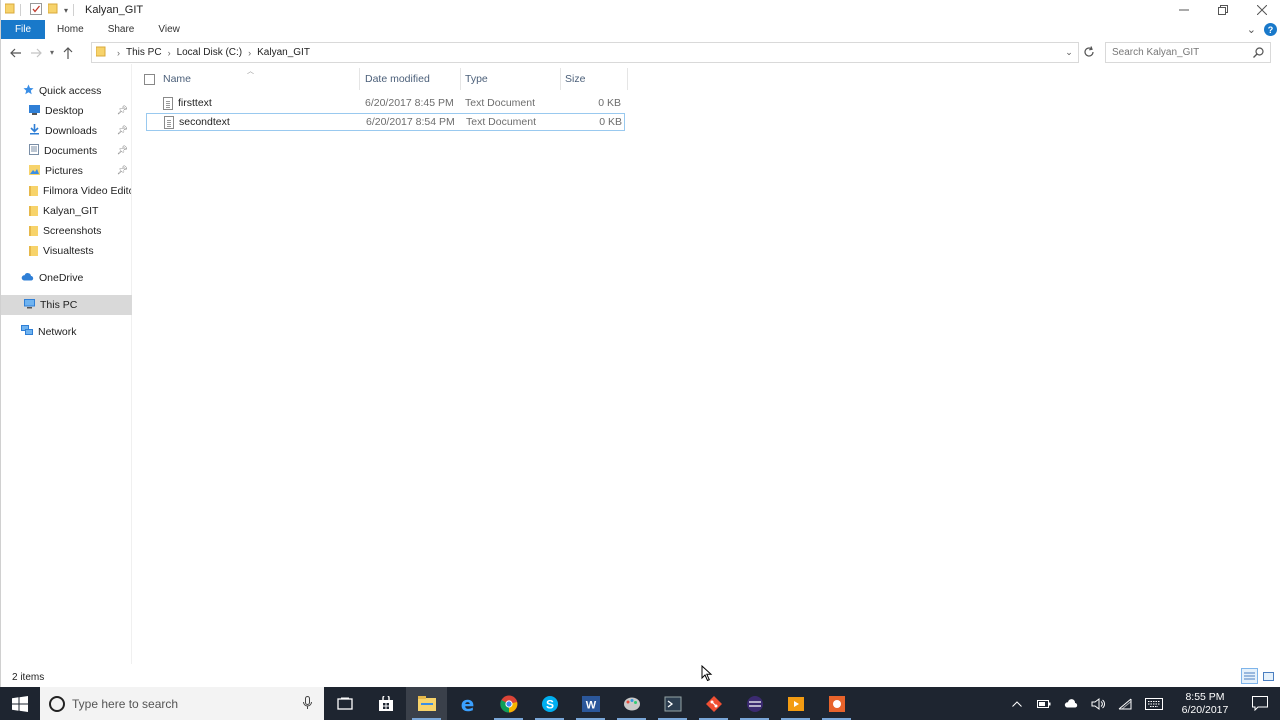 The image size is (1280, 720). Describe the element at coordinates (66, 151) in the screenshot. I see `nav-documents: Documents 📌︎` at that location.